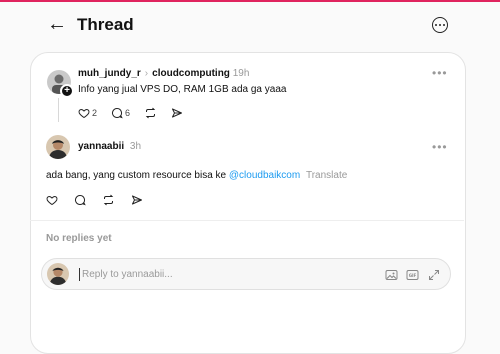 The image size is (500, 354). What do you see at coordinates (58, 110) in the screenshot?
I see `thread-connector-line` at bounding box center [58, 110].